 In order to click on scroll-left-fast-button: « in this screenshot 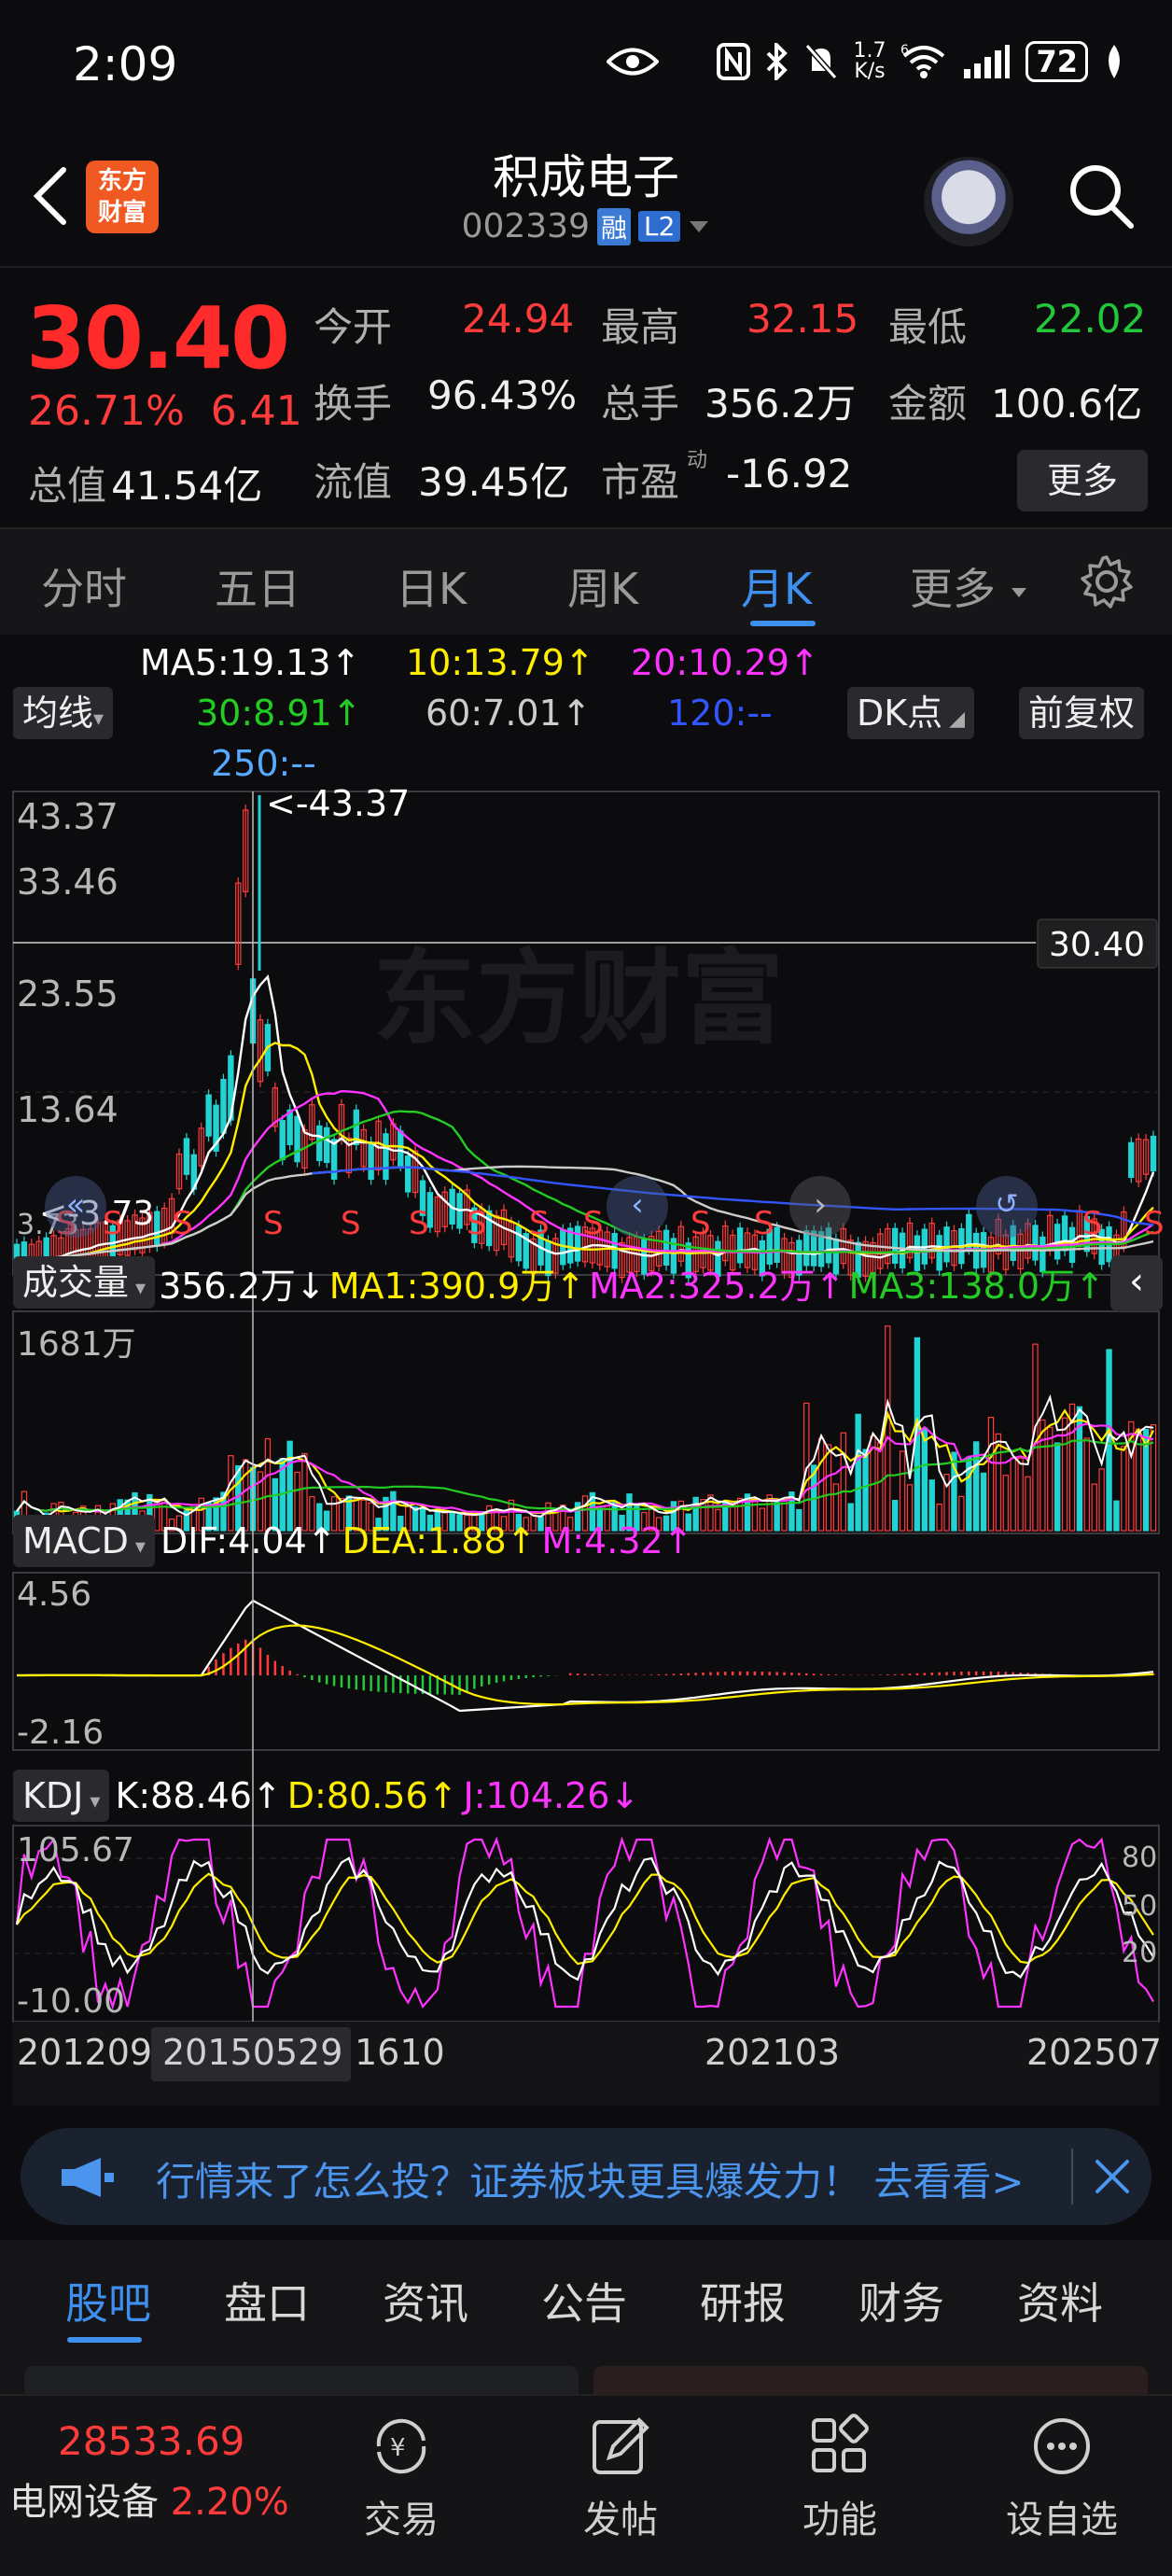, I will do `click(75, 1207)`.